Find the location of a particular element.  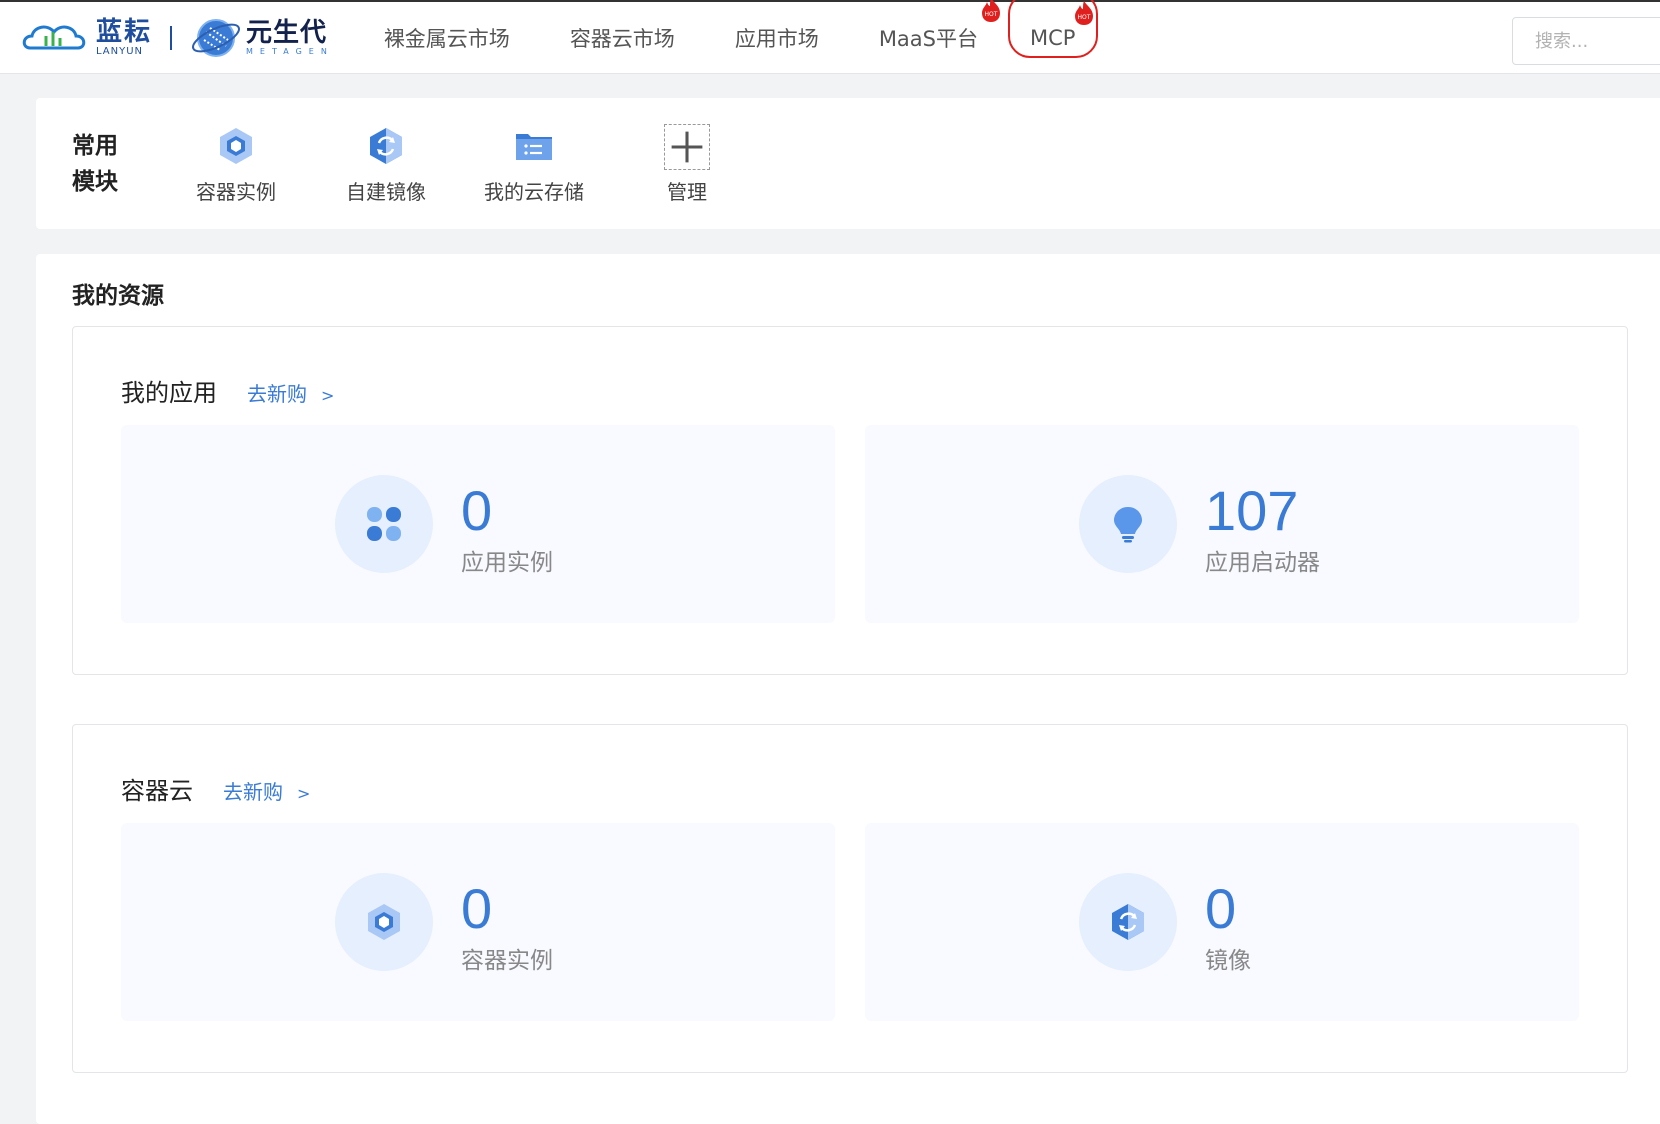

stat-label: 镜像 is located at coordinates (1228, 961).